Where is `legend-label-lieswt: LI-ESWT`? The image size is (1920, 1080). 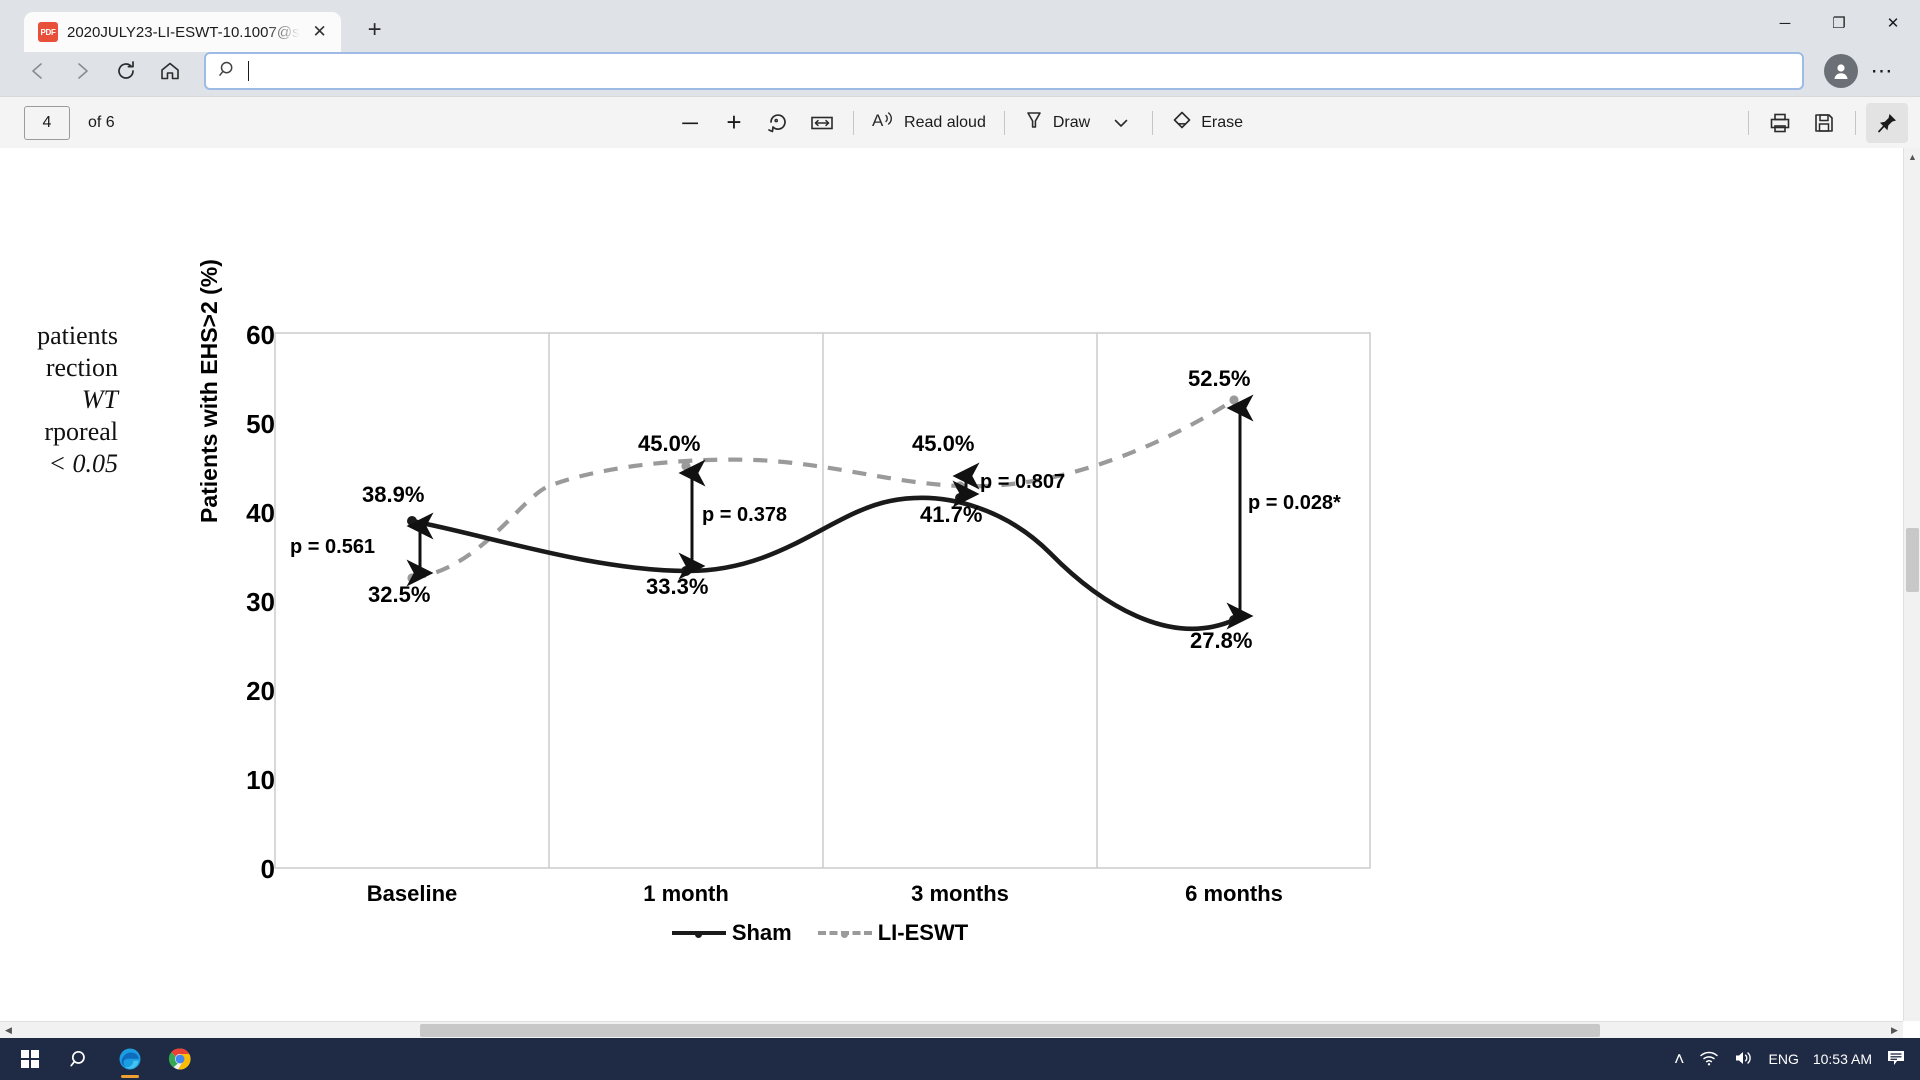 legend-label-lieswt: LI-ESWT is located at coordinates (923, 932).